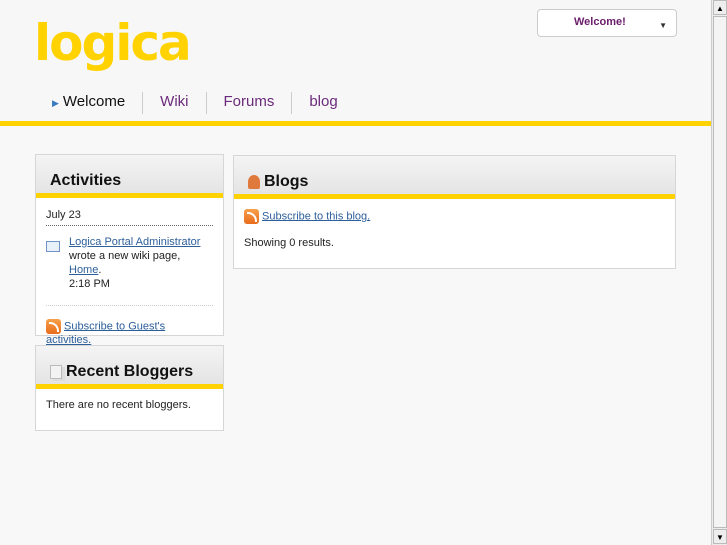  I want to click on nav-label: Welcome, so click(94, 101).